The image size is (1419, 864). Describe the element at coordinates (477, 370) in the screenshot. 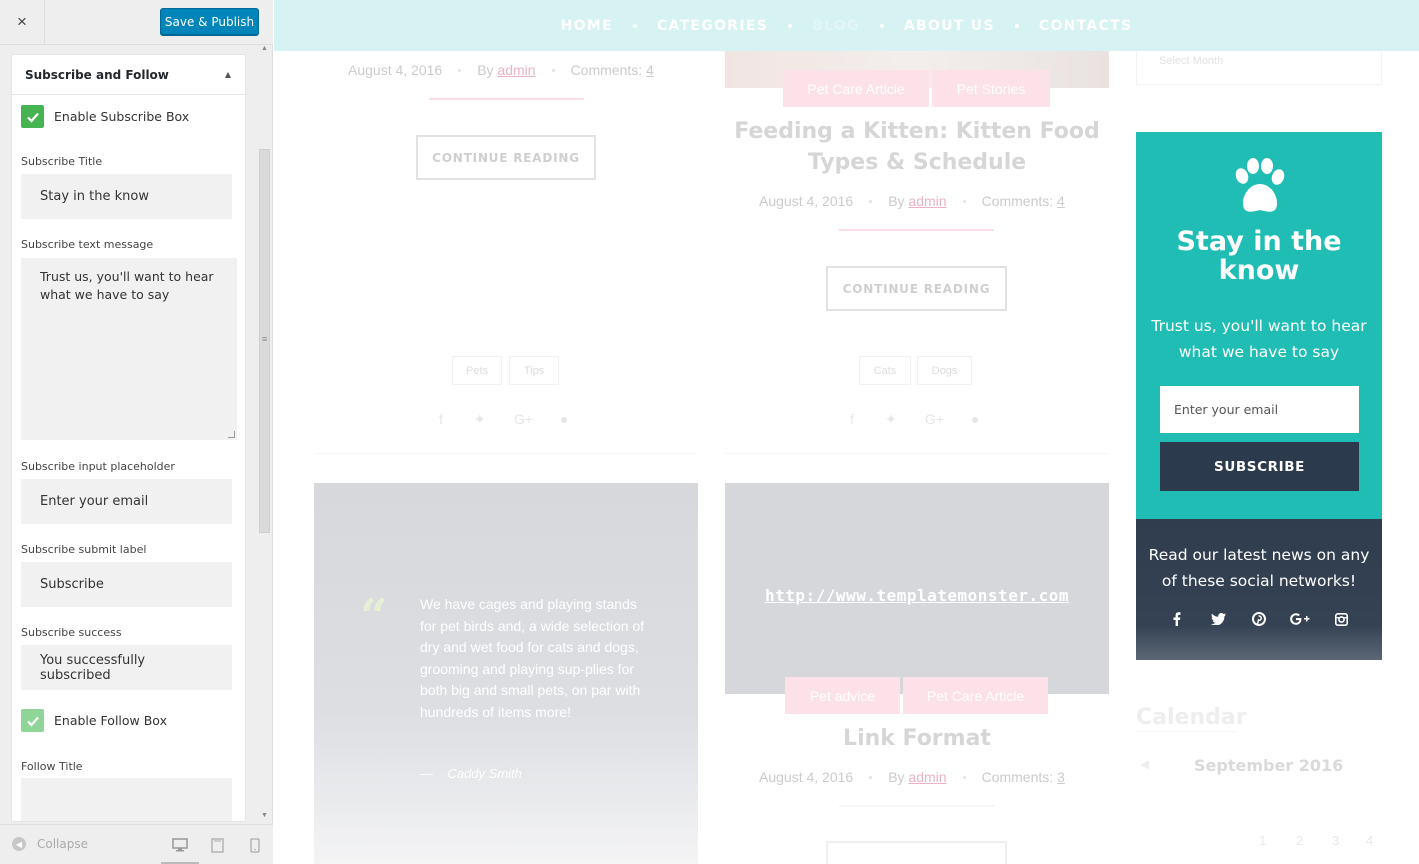

I see `tag-chip: Pets` at that location.